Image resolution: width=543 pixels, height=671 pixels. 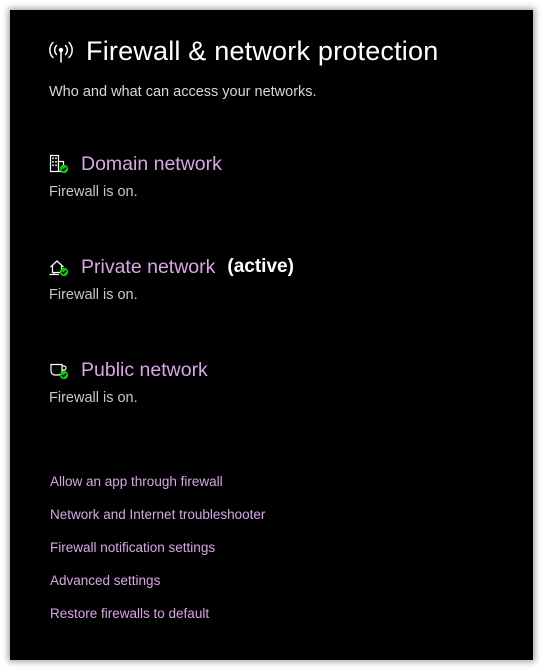 I want to click on public-network-section: Public network Firewall is on., so click(x=128, y=382).